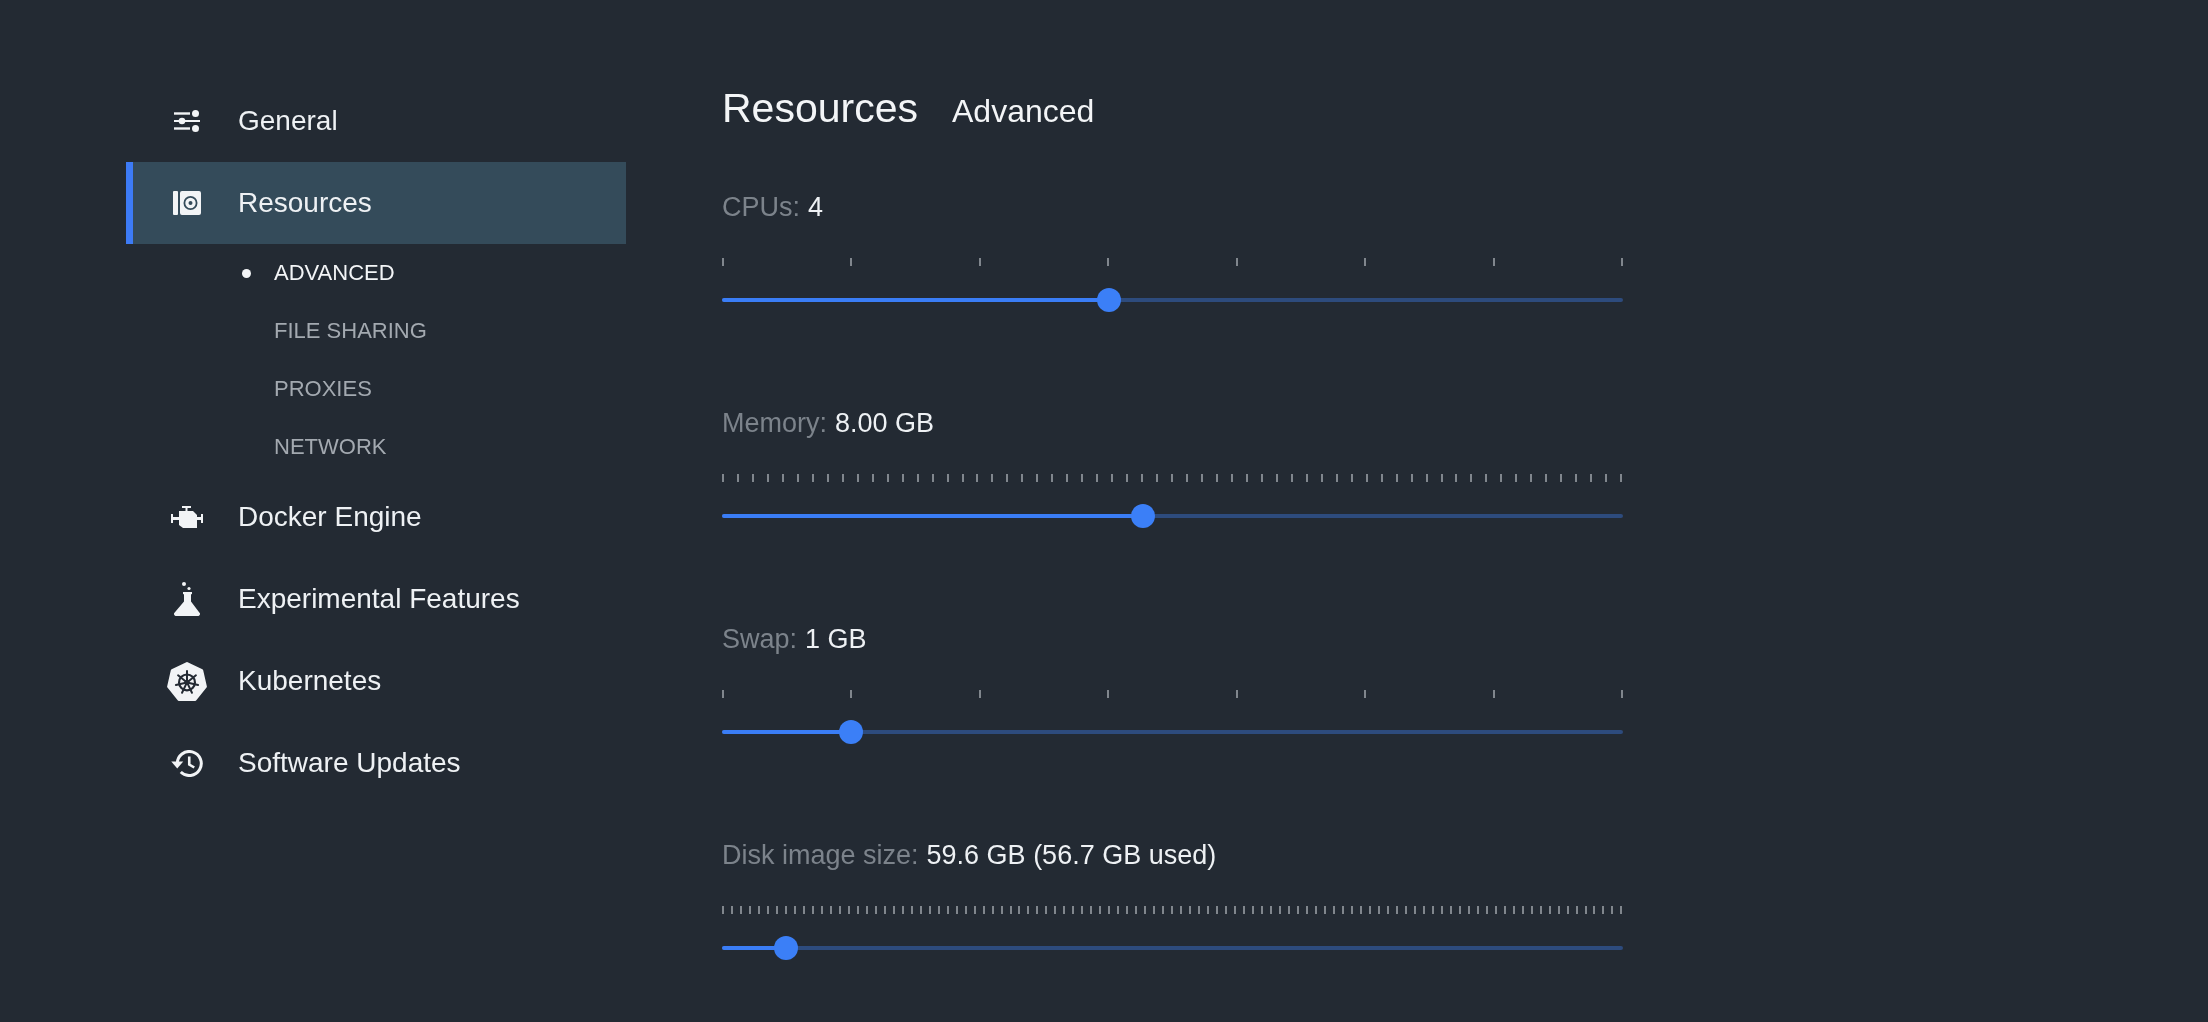 Image resolution: width=2208 pixels, height=1022 pixels. What do you see at coordinates (376, 681) in the screenshot?
I see `sidebar-item: Kubernetes` at bounding box center [376, 681].